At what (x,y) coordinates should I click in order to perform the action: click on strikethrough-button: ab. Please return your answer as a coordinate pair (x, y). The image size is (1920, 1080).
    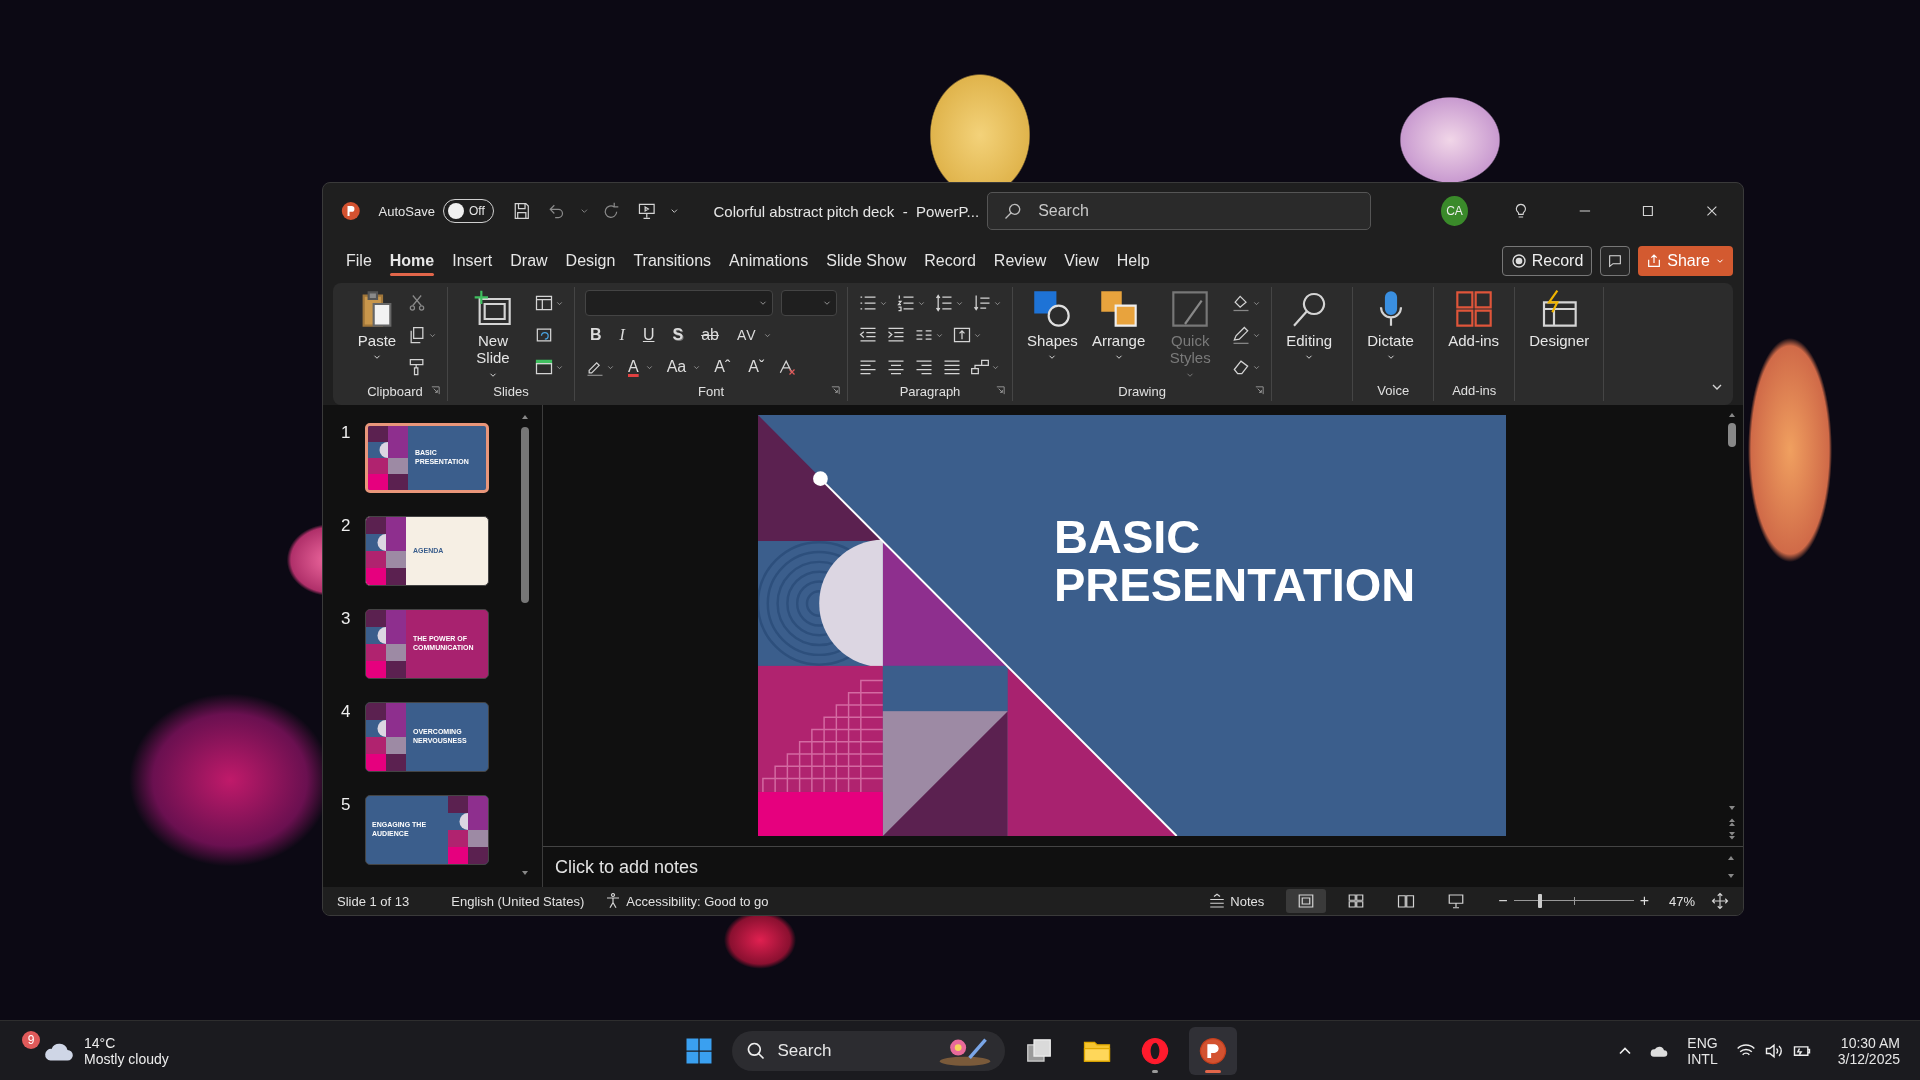
    Looking at the image, I should click on (710, 335).